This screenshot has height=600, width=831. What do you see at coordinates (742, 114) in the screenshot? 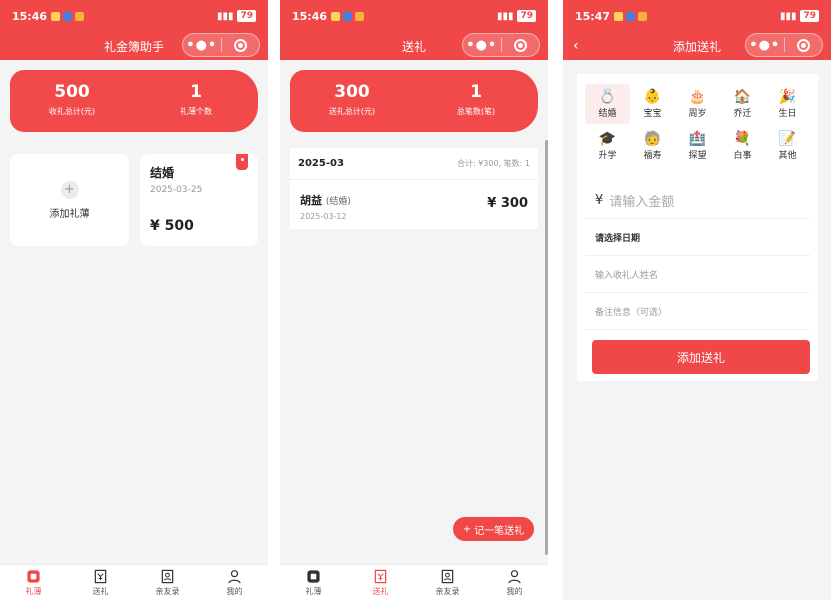
I see `category-label: 乔迁` at bounding box center [742, 114].